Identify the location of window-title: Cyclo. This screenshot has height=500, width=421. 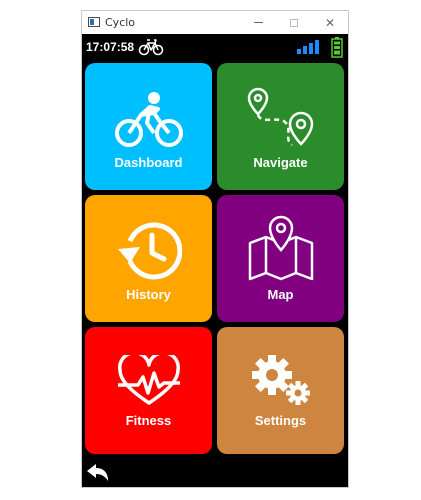
(120, 22).